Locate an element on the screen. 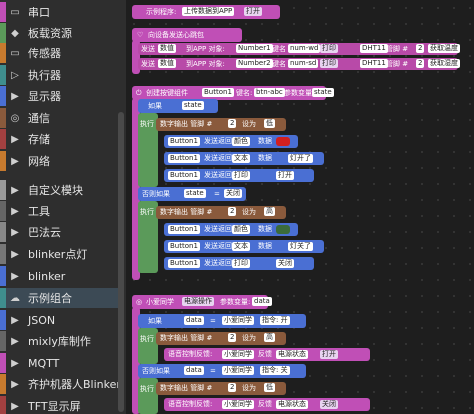 The width and height of the screenshot is (474, 414). if-block: 如果 data = 小爱同学 指令: 开 is located at coordinates (222, 321).